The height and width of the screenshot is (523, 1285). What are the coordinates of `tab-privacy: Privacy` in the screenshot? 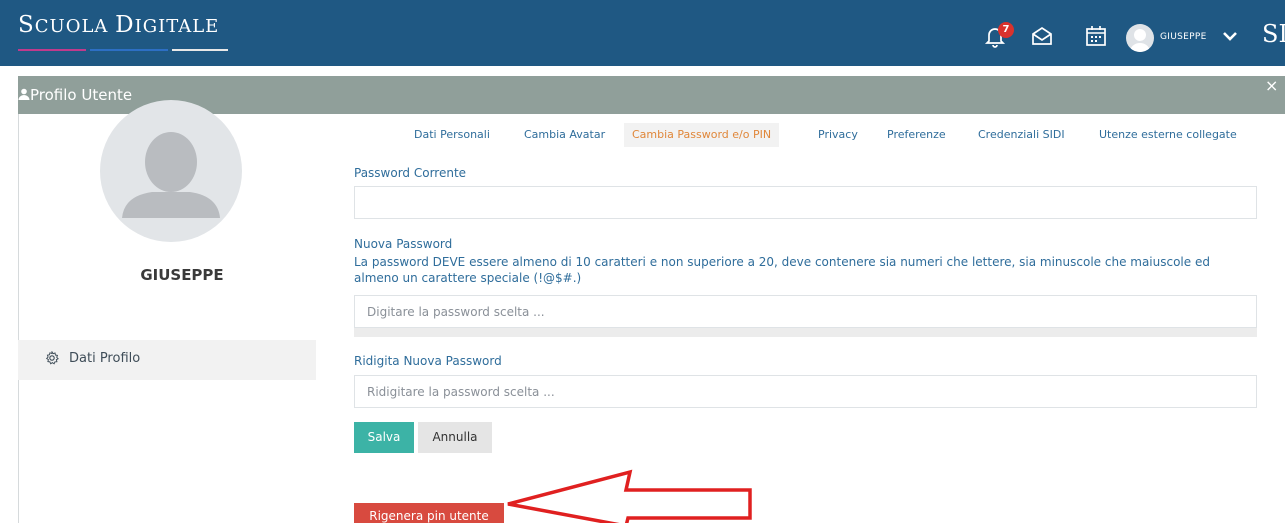 It's located at (838, 135).